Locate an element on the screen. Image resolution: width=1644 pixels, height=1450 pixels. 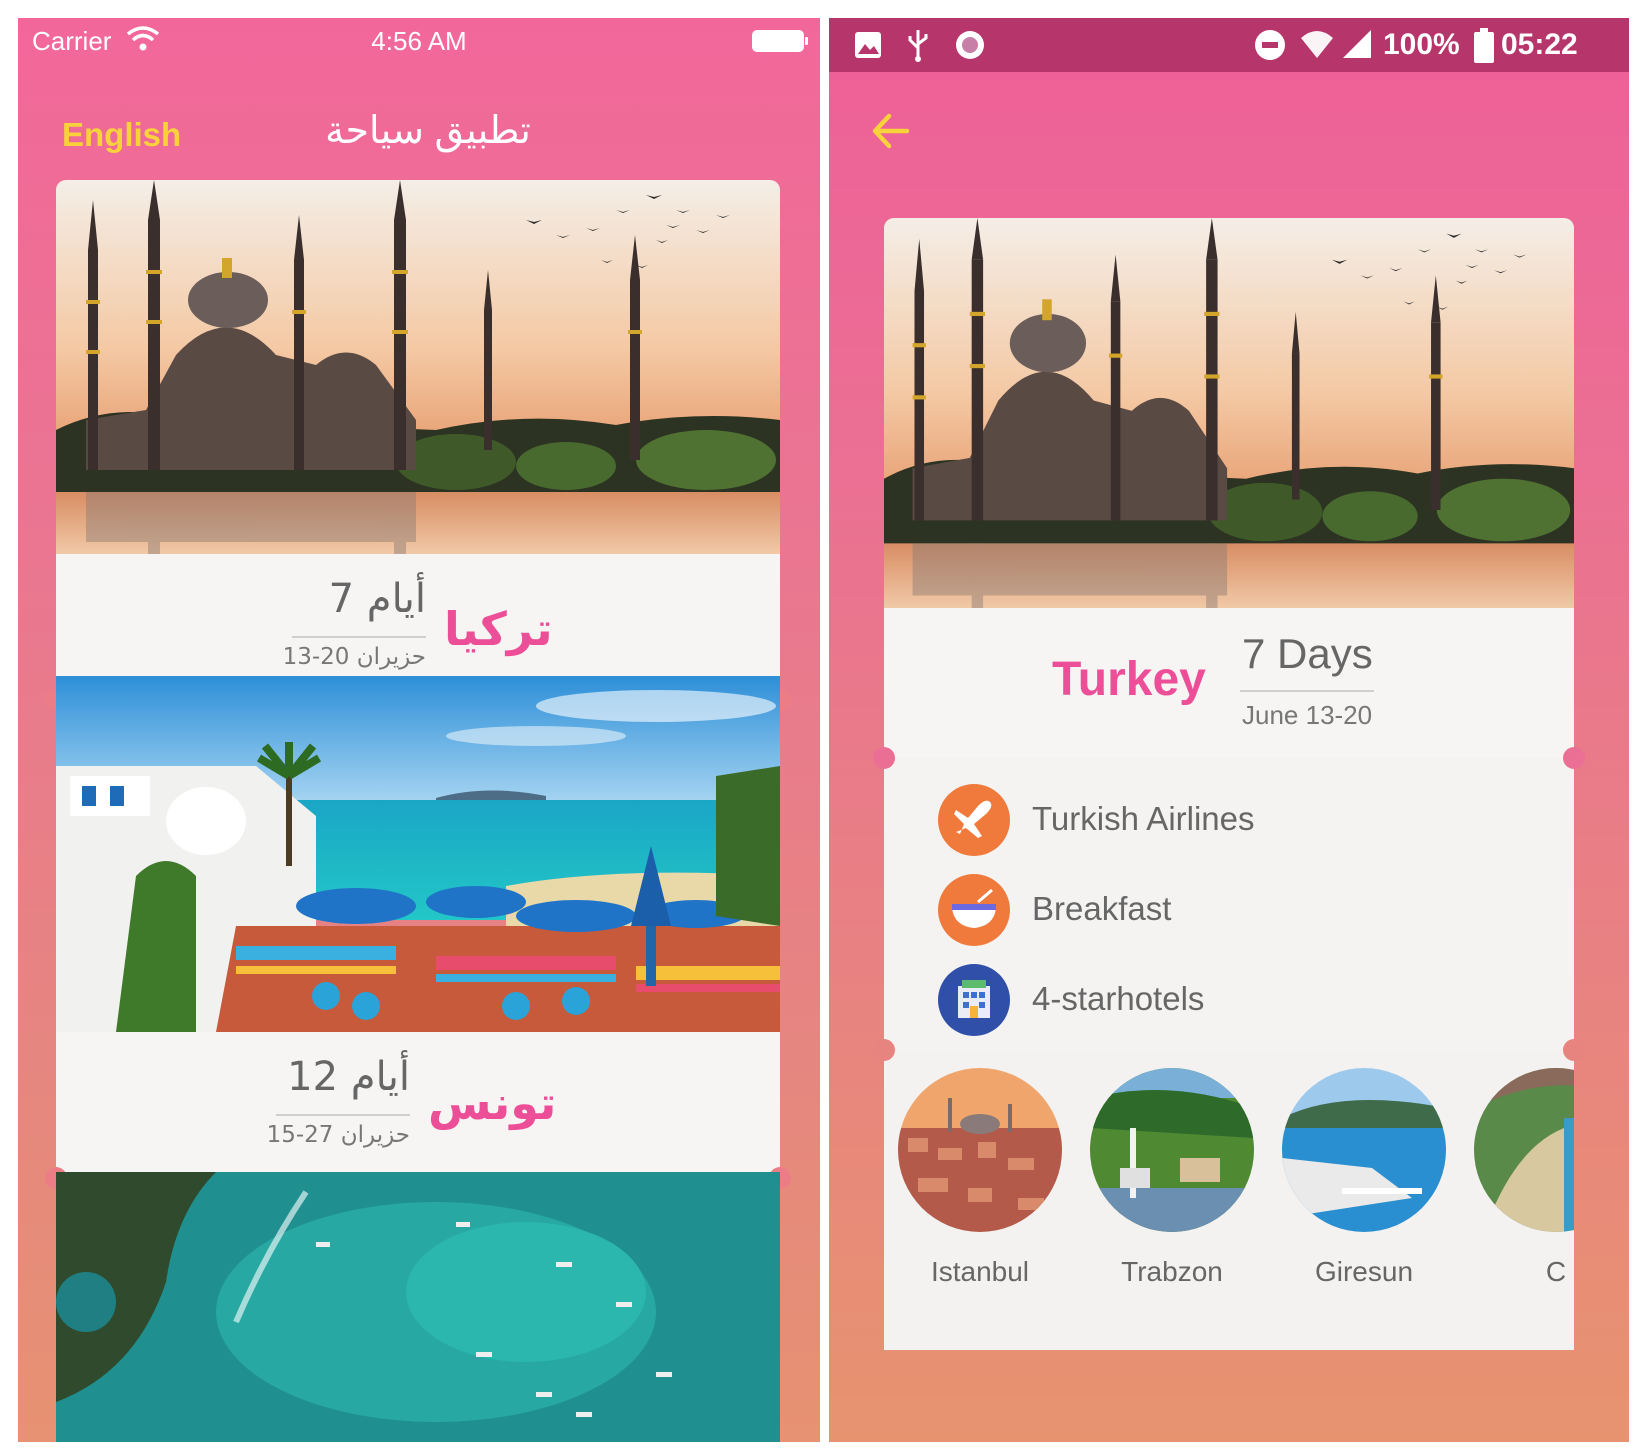
feature-label: 4-starhotels is located at coordinates (1118, 998).